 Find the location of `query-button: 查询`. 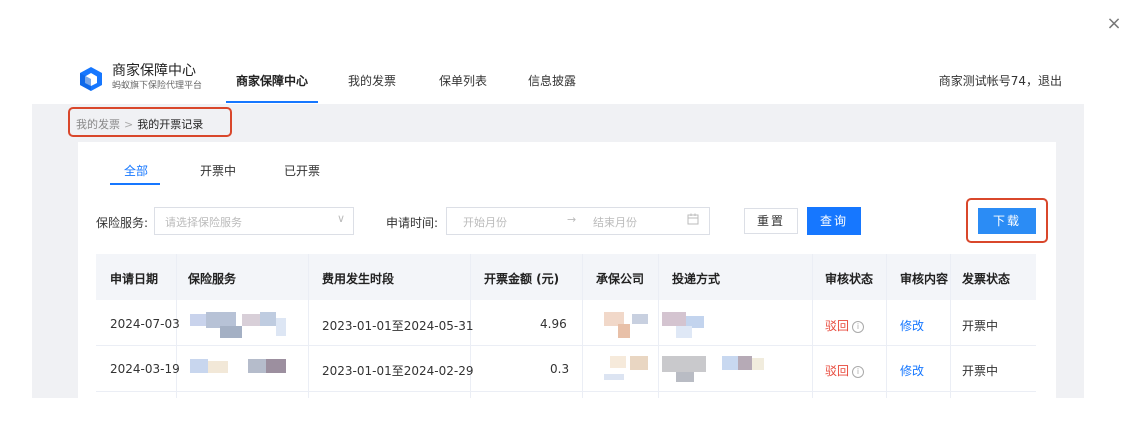

query-button: 查询 is located at coordinates (834, 221).